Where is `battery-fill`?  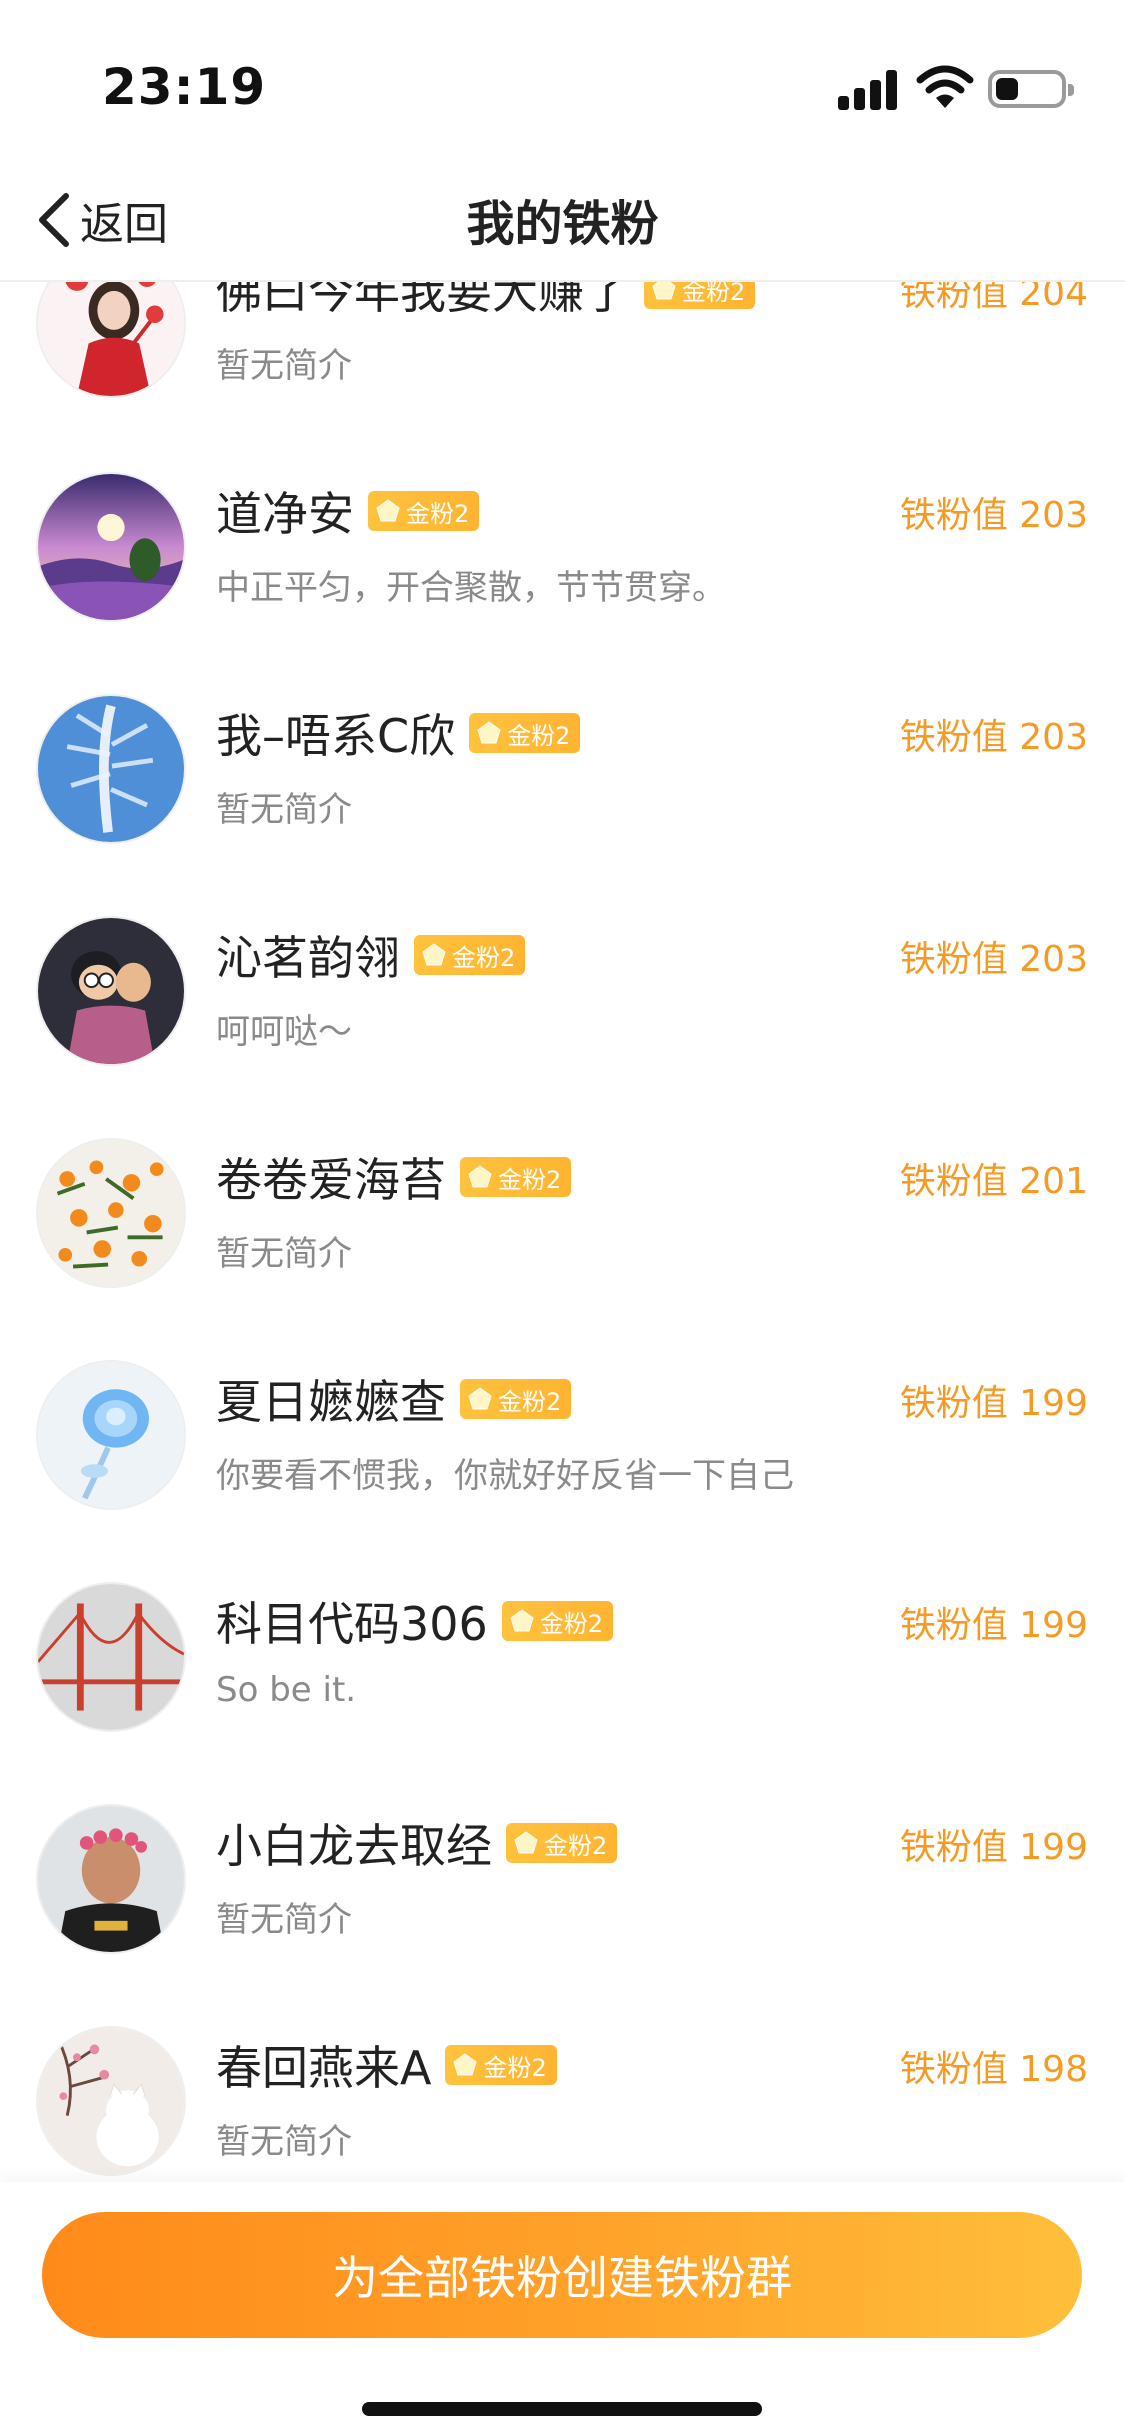
battery-fill is located at coordinates (1007, 89).